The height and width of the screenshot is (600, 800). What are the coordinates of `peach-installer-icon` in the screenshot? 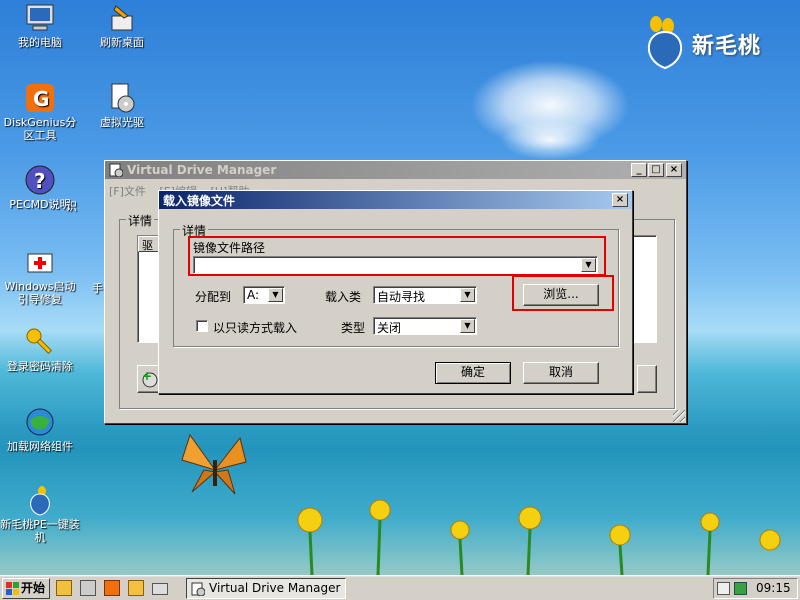 It's located at (40, 501).